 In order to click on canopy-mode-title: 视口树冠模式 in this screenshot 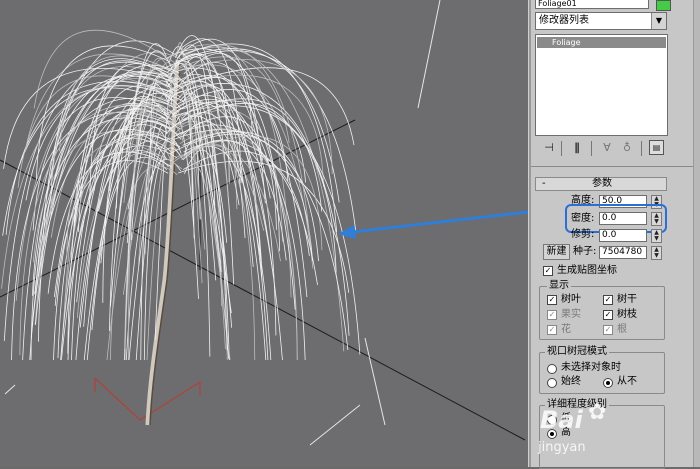, I will do `click(577, 352)`.